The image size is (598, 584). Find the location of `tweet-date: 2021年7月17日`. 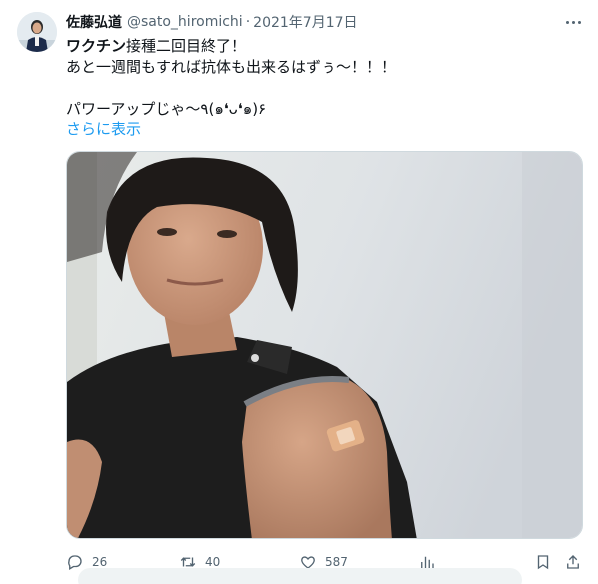

tweet-date: 2021年7月17日 is located at coordinates (305, 22).